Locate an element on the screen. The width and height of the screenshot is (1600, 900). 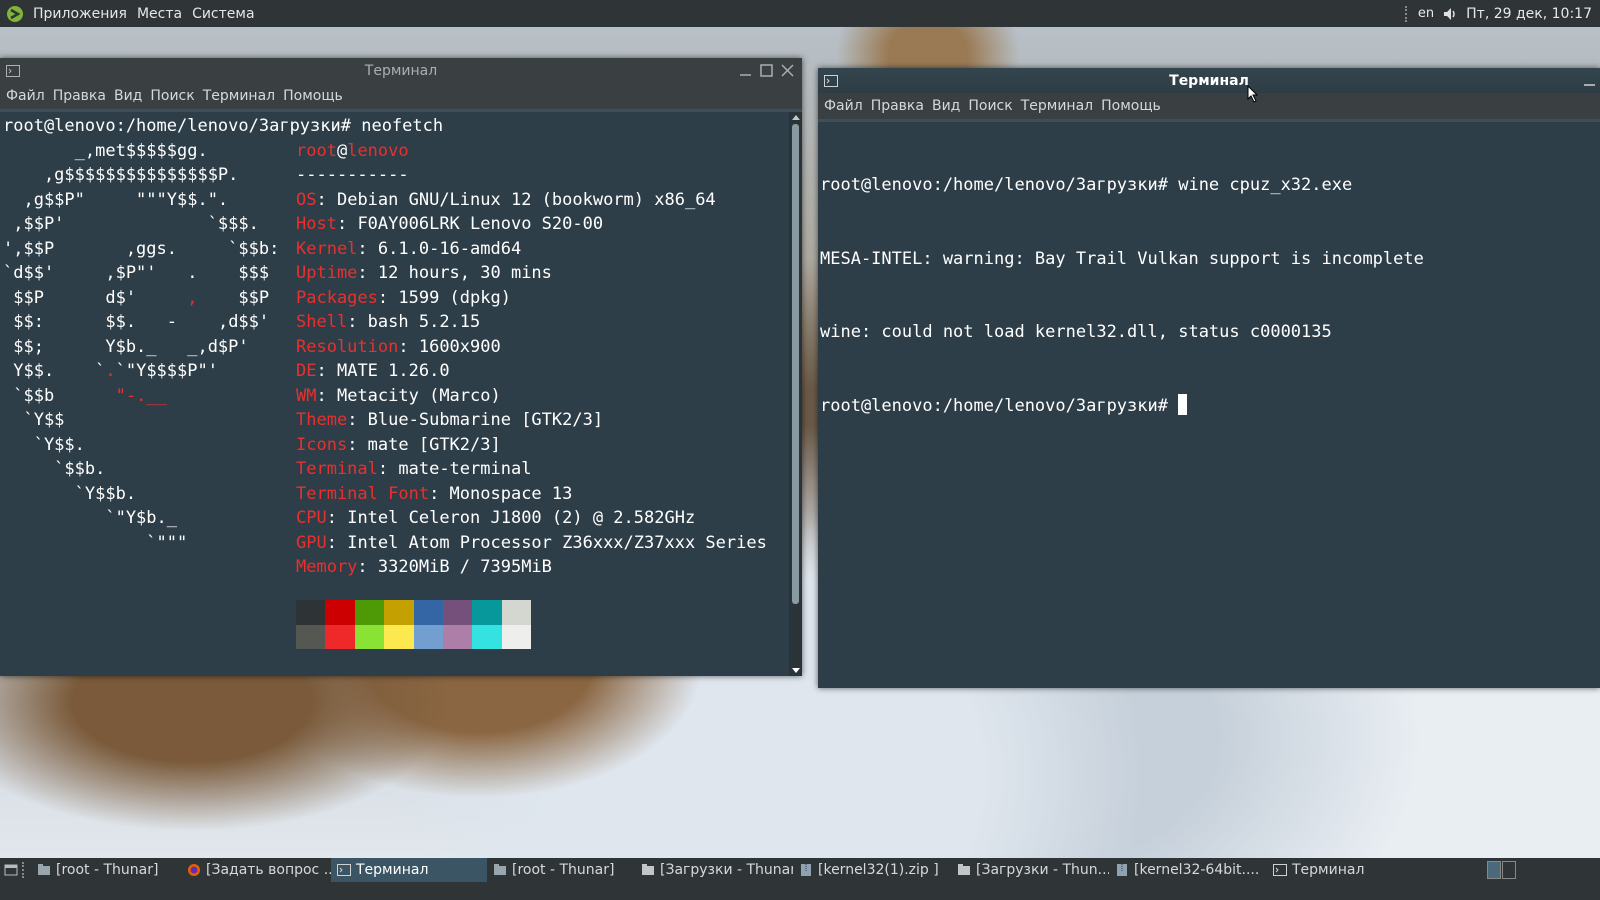
ascii-art-line: `"Y$b._ is located at coordinates (90, 518).